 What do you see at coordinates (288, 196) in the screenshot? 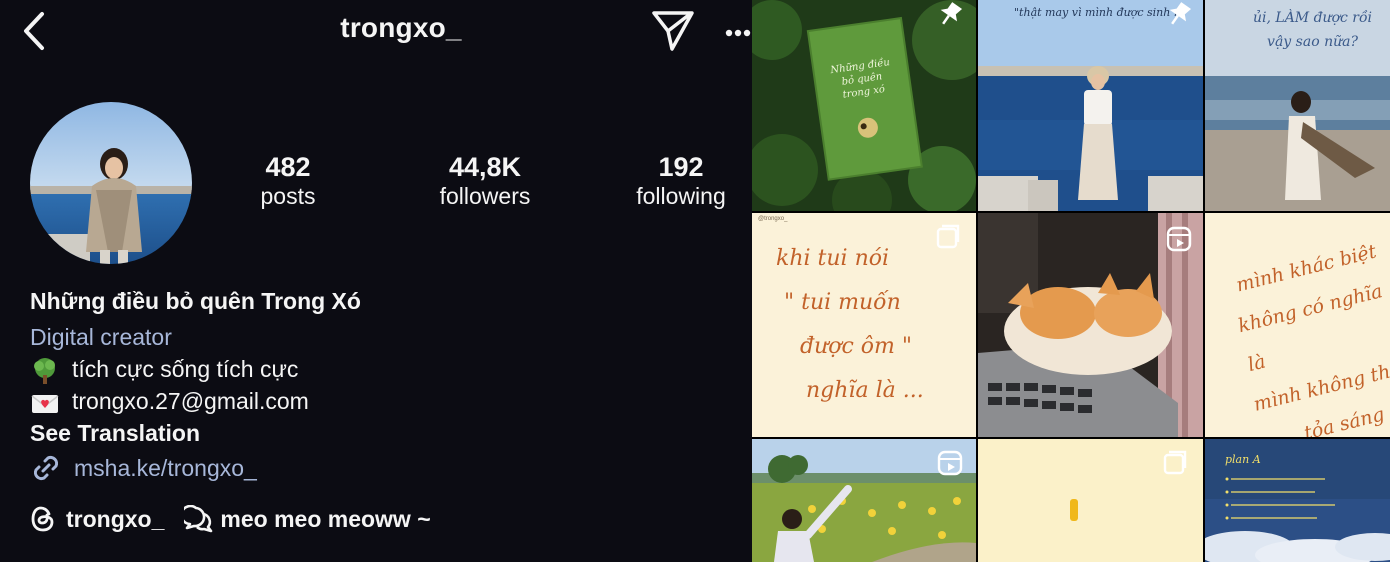
I see `posts-label: posts` at bounding box center [288, 196].